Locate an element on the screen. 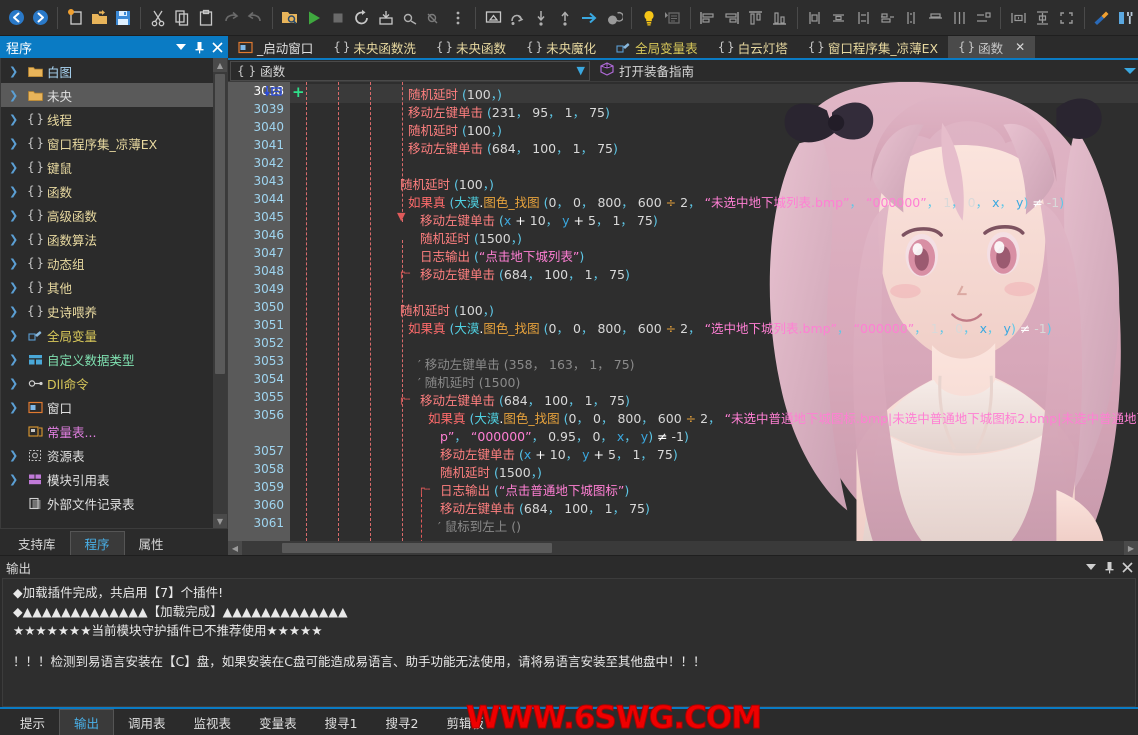  find-in-folder-icon is located at coordinates (290, 18).